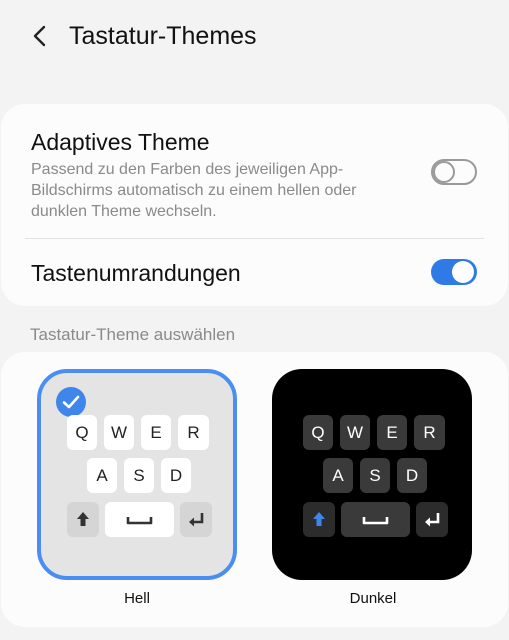 The image size is (509, 640). I want to click on adaptive-theme-toggle, so click(454, 172).